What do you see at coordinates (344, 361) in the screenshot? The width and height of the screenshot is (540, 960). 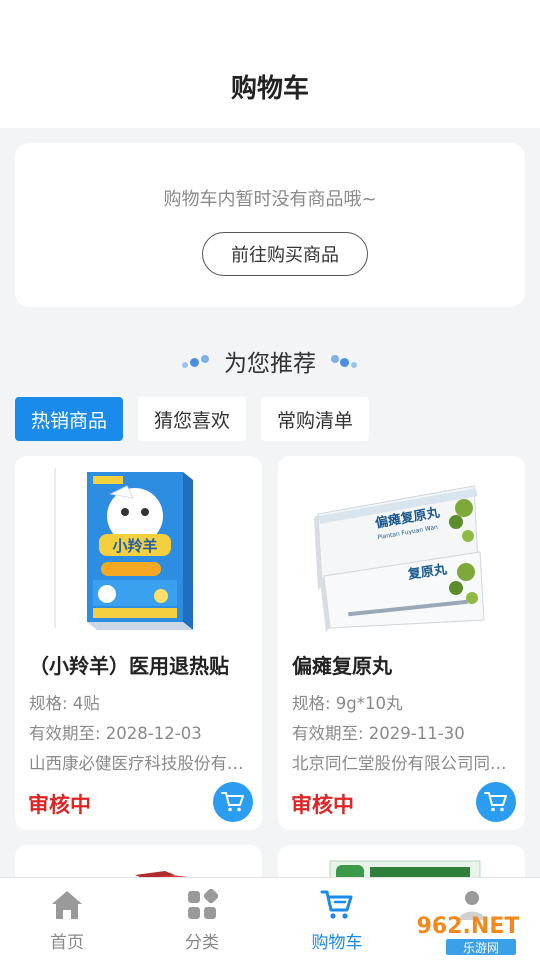 I see `decor-right-icon` at bounding box center [344, 361].